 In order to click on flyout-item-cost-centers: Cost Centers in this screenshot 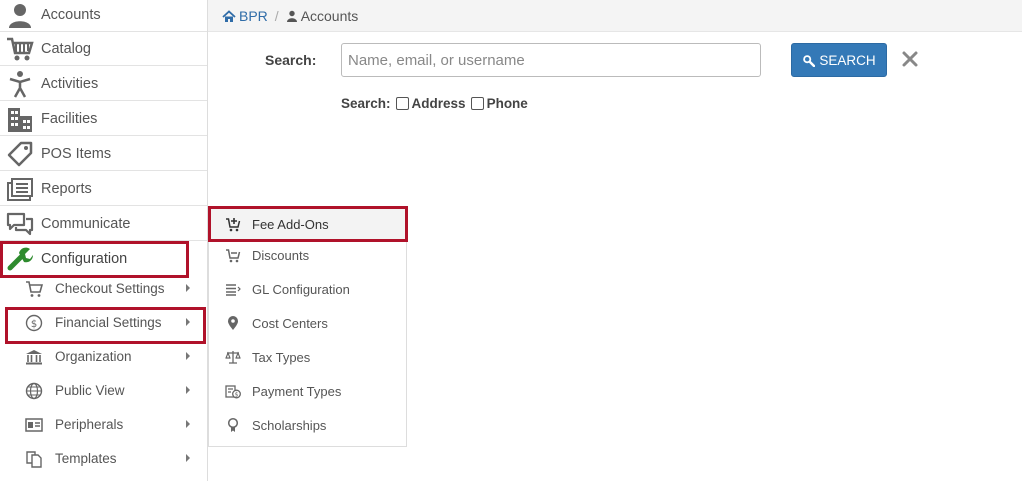, I will do `click(307, 323)`.